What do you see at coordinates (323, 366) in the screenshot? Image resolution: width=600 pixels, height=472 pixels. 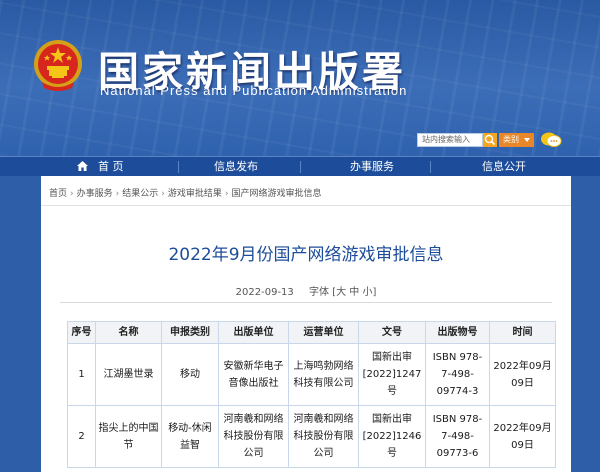 I see `cell-line: 上海鸣勃网络` at bounding box center [323, 366].